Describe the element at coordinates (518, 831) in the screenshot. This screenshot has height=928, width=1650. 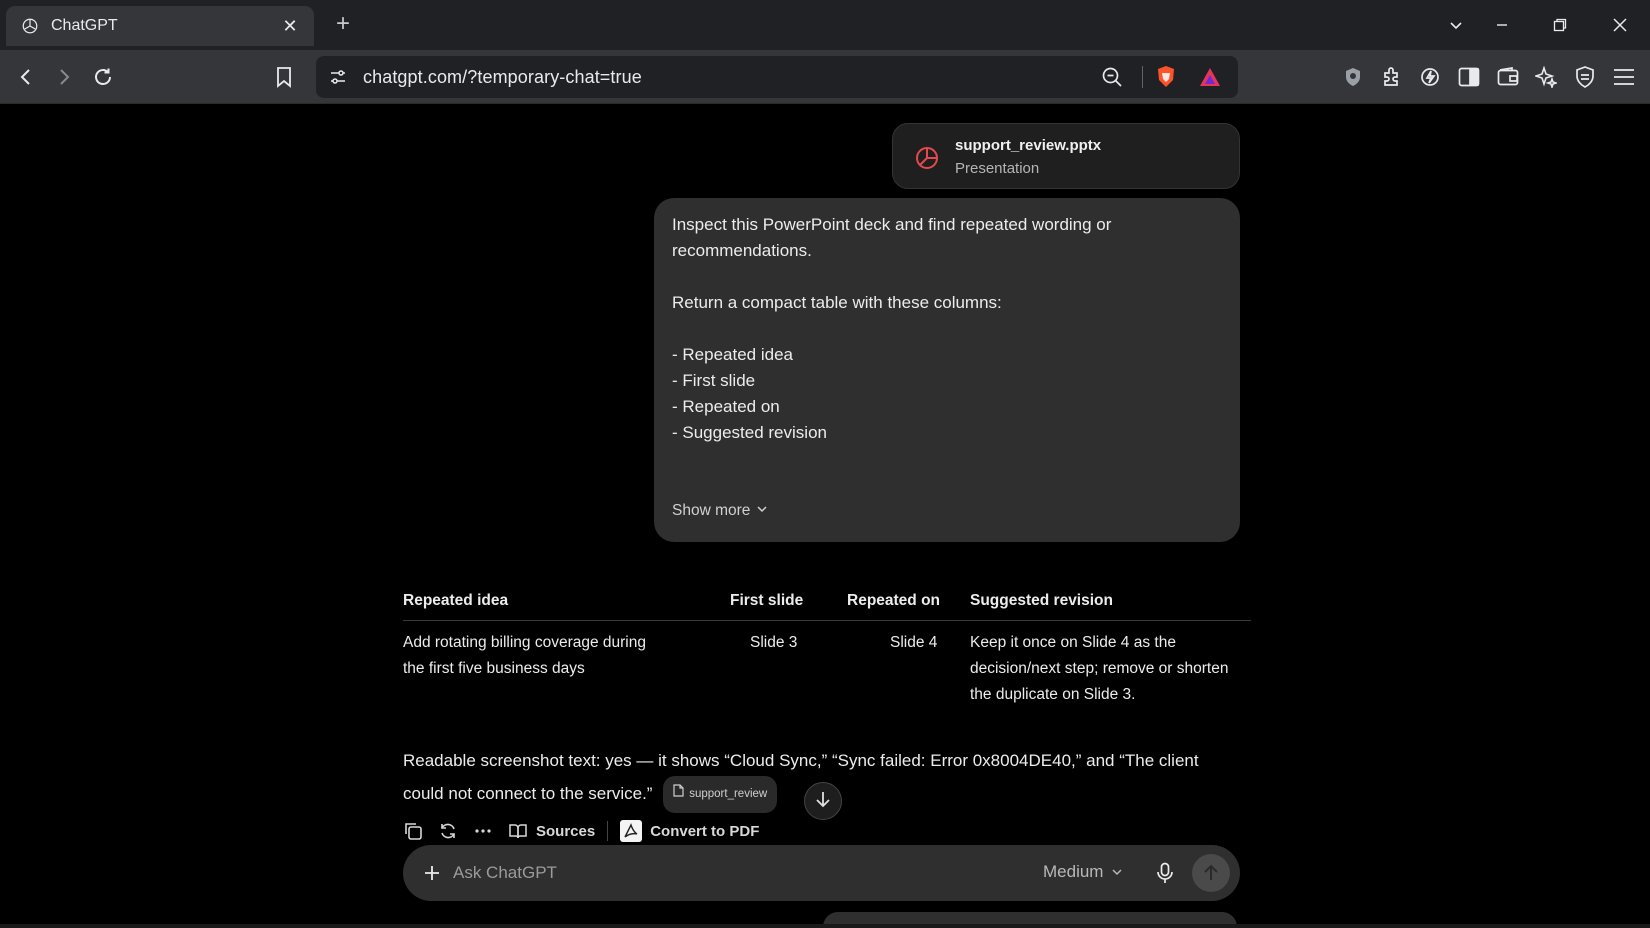
I see `book-icon` at that location.